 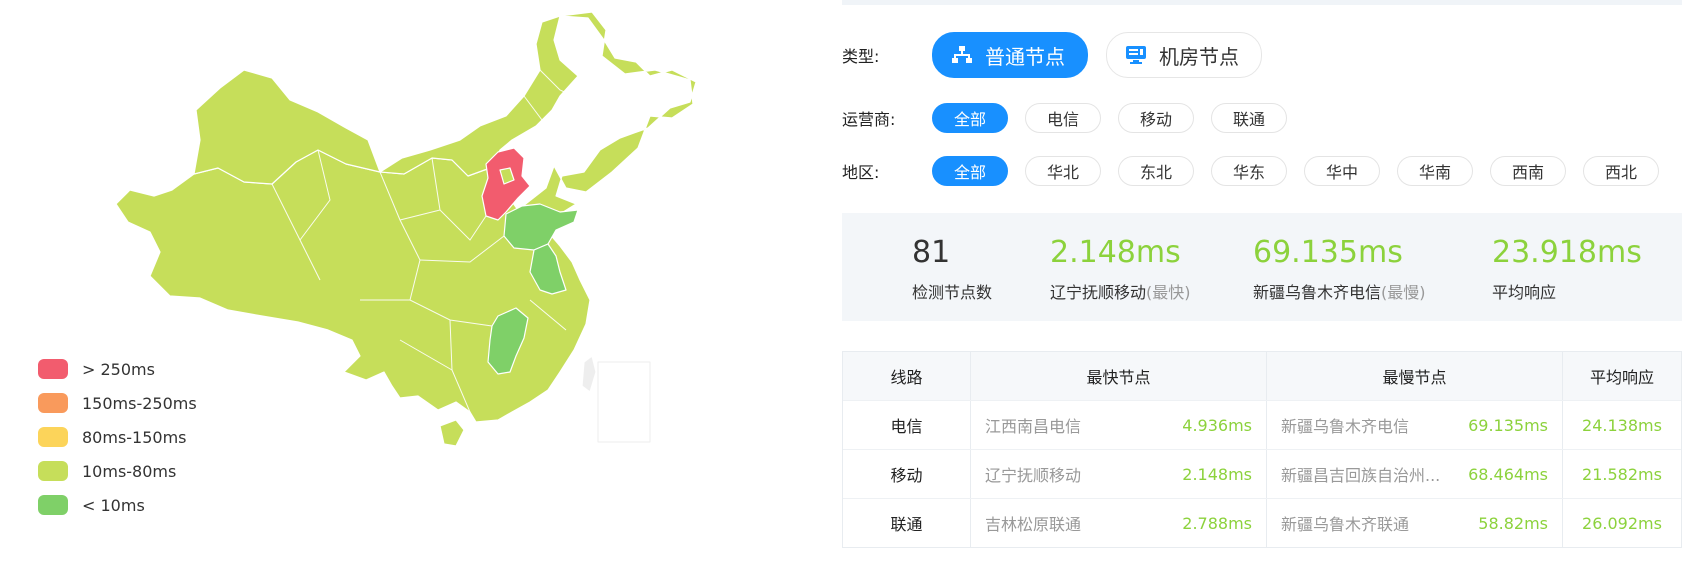 What do you see at coordinates (624, 402) in the screenshot?
I see `south-sea-inset` at bounding box center [624, 402].